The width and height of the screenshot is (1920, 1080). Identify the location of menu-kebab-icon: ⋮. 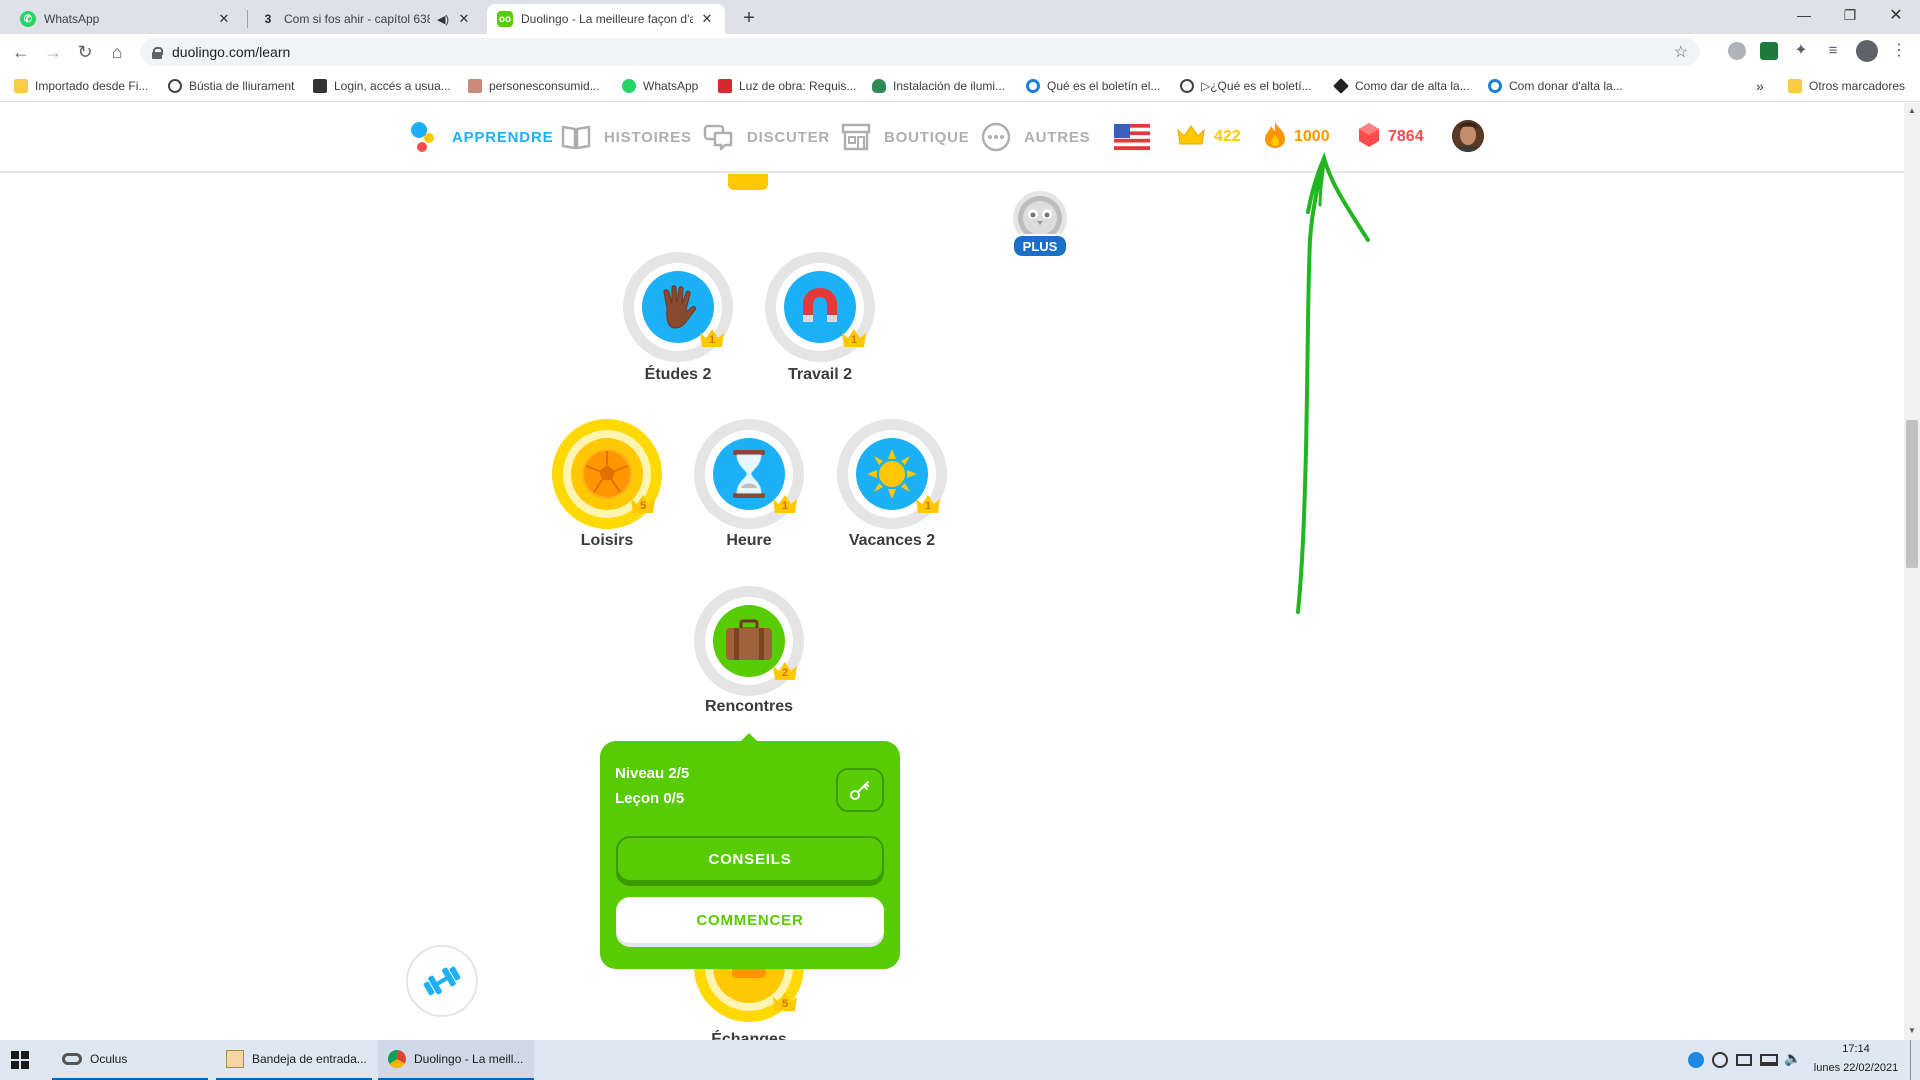
(1899, 51).